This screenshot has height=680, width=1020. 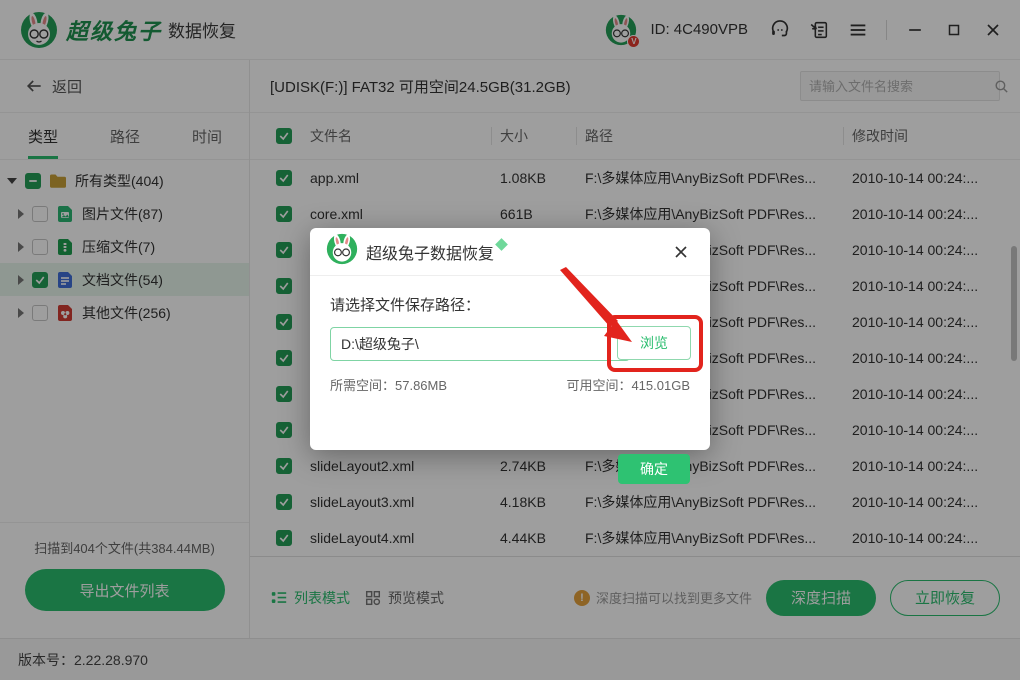 What do you see at coordinates (480, 344) in the screenshot?
I see `save-path-input` at bounding box center [480, 344].